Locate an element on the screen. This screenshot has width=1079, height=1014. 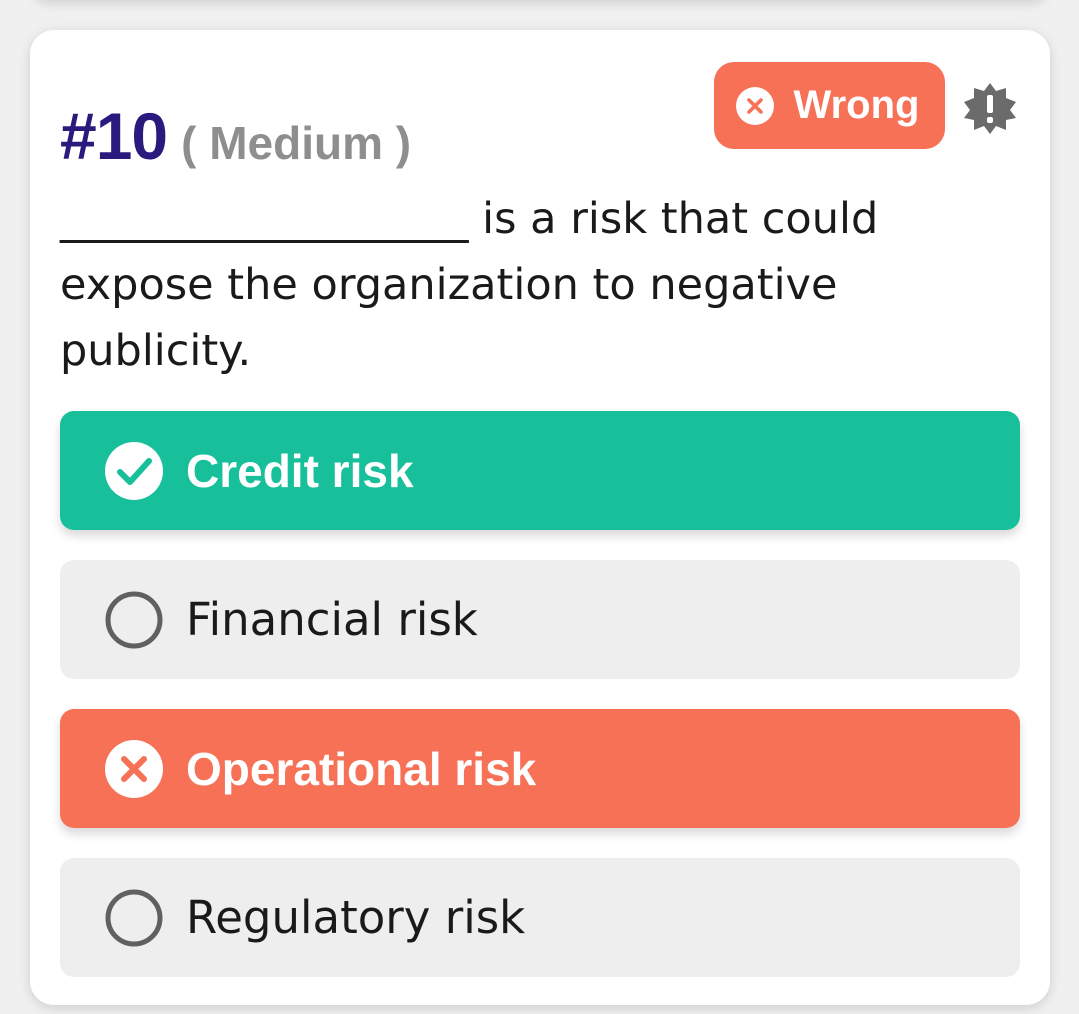
option-credit-risk: Credit risk is located at coordinates (540, 470).